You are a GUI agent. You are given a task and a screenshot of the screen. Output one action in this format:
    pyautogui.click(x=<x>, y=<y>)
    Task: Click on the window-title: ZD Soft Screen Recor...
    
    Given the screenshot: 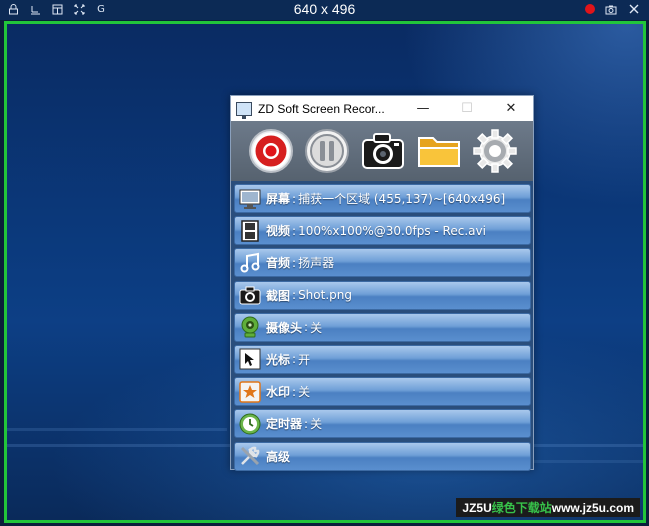 What is the action you would take?
    pyautogui.click(x=321, y=108)
    